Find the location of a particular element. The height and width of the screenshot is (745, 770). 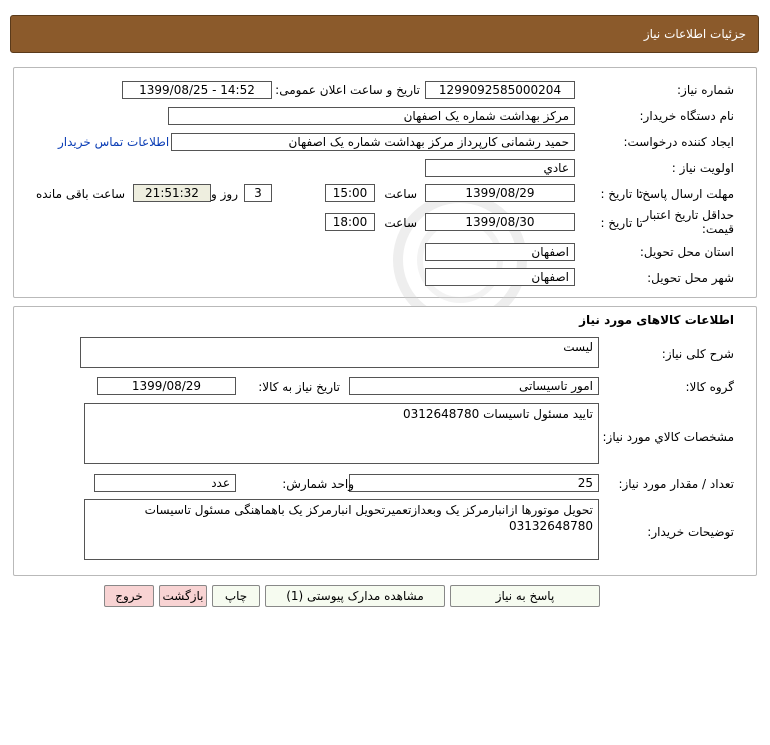

buyer-org-field: مرکز بهداشت شماره یک اصفهان is located at coordinates (371, 116).